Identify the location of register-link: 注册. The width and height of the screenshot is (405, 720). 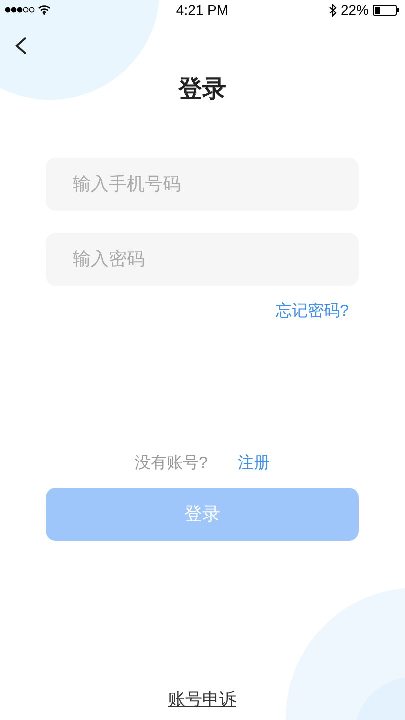
(254, 464).